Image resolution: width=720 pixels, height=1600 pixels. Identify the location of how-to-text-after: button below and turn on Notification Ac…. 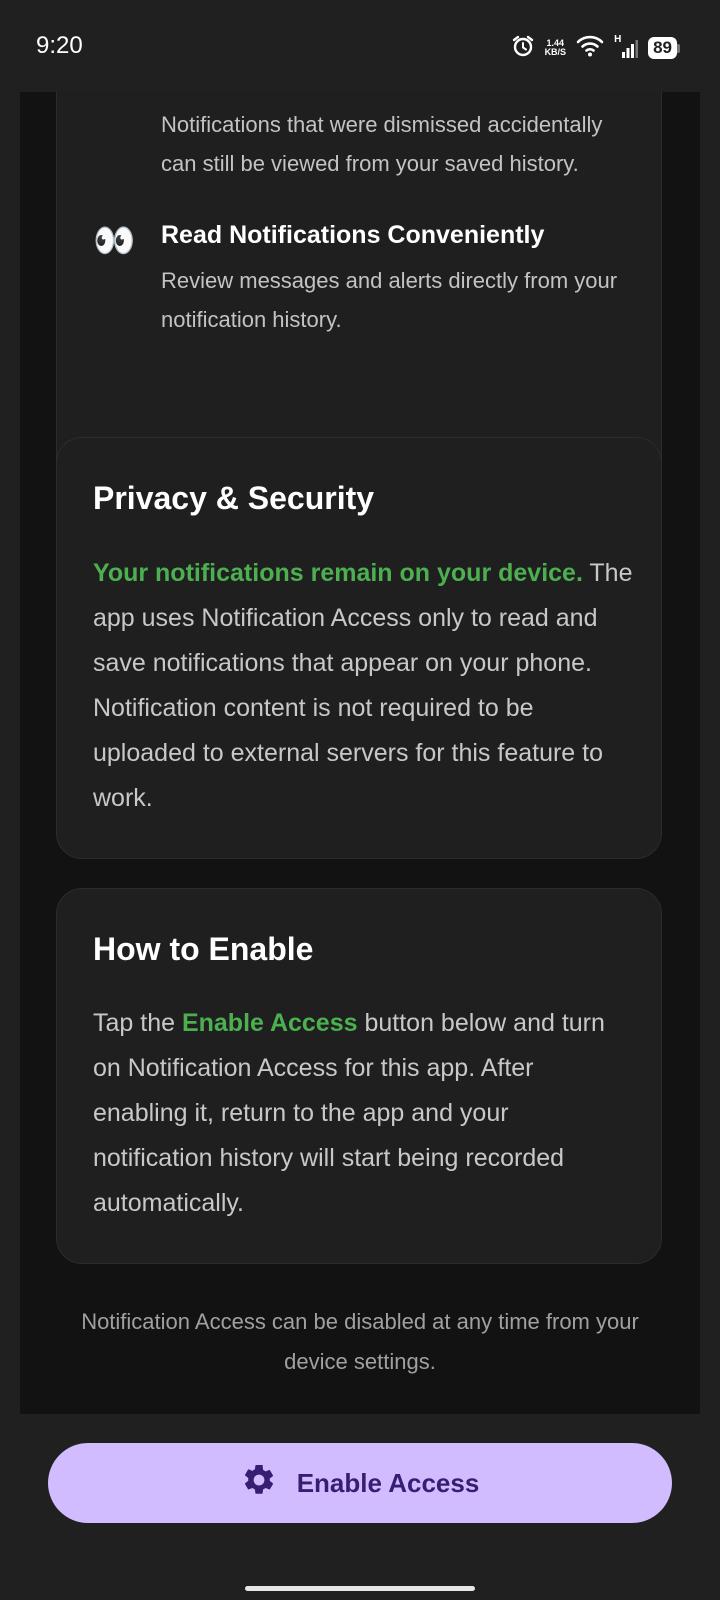
(349, 1113).